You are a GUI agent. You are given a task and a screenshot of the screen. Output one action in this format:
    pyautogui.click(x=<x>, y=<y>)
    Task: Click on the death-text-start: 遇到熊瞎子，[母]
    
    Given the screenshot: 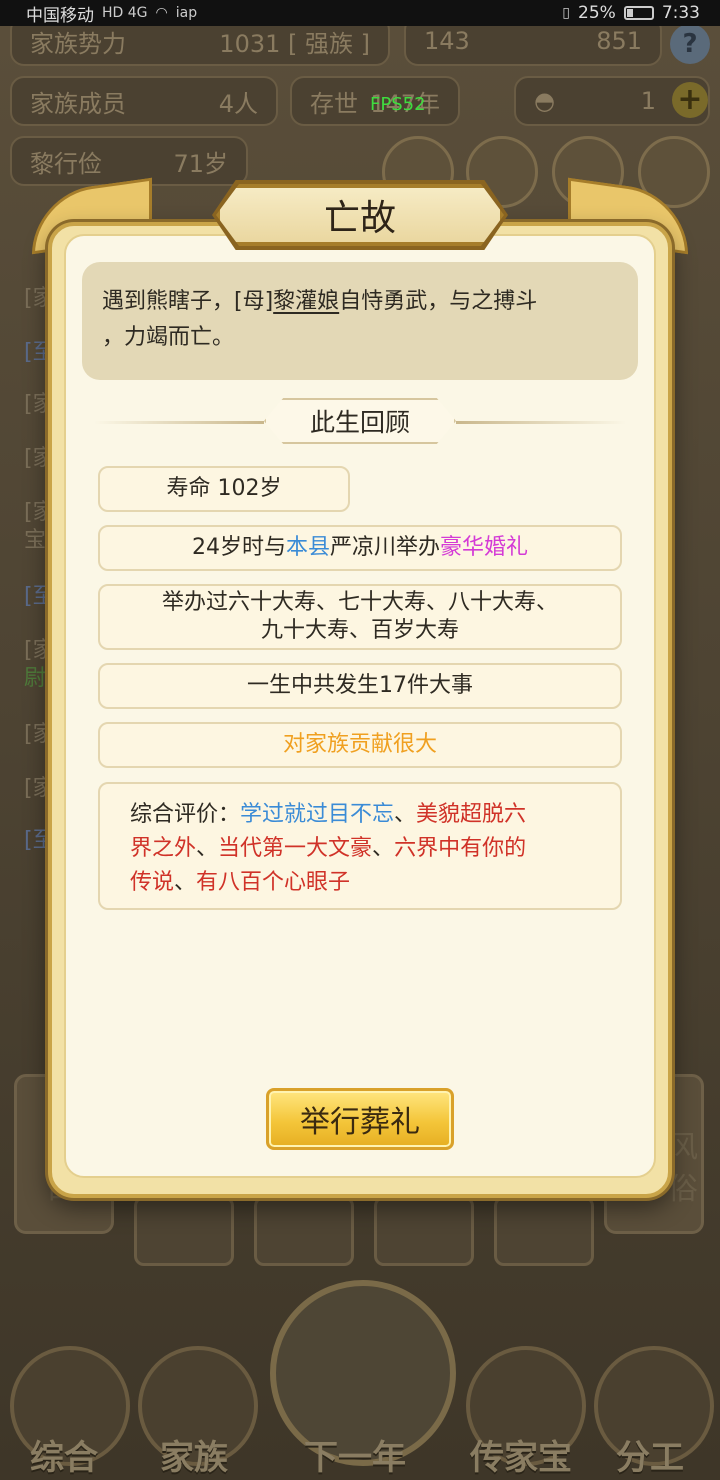 What is the action you would take?
    pyautogui.click(x=188, y=301)
    